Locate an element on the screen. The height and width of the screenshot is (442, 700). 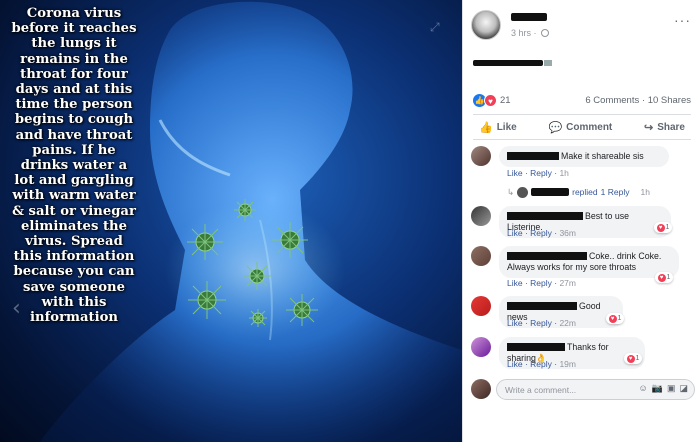
comment-bubble: Make it shareable sis is located at coordinates (584, 156).